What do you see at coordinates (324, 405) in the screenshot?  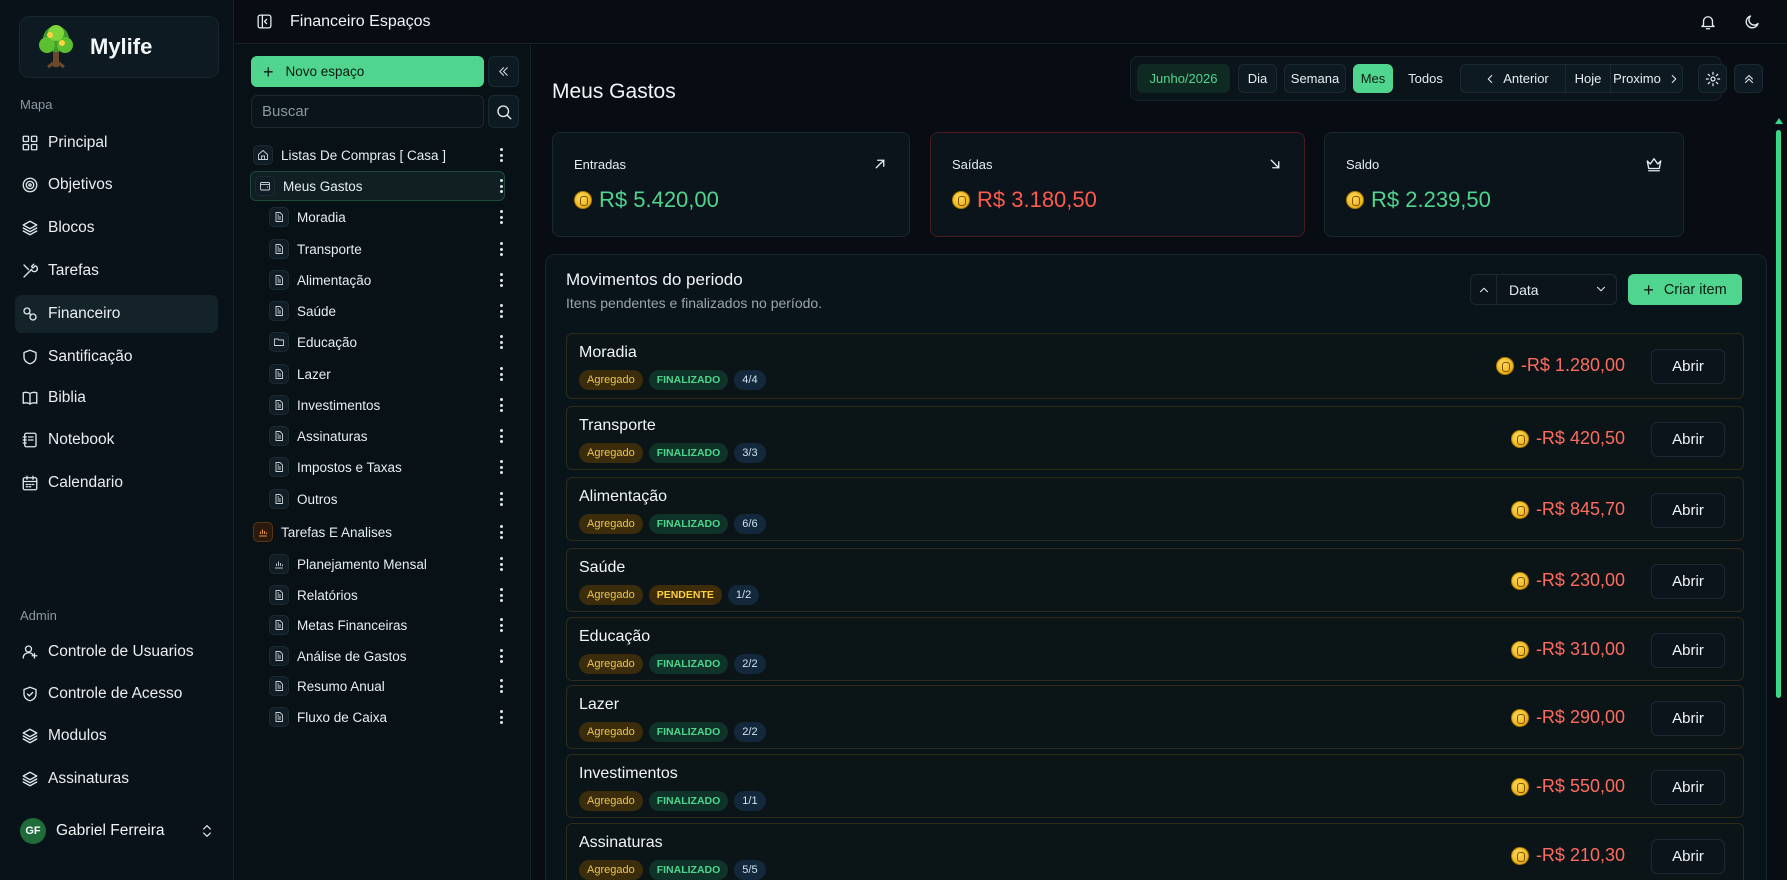 I see `tree-item: Investimentos` at bounding box center [324, 405].